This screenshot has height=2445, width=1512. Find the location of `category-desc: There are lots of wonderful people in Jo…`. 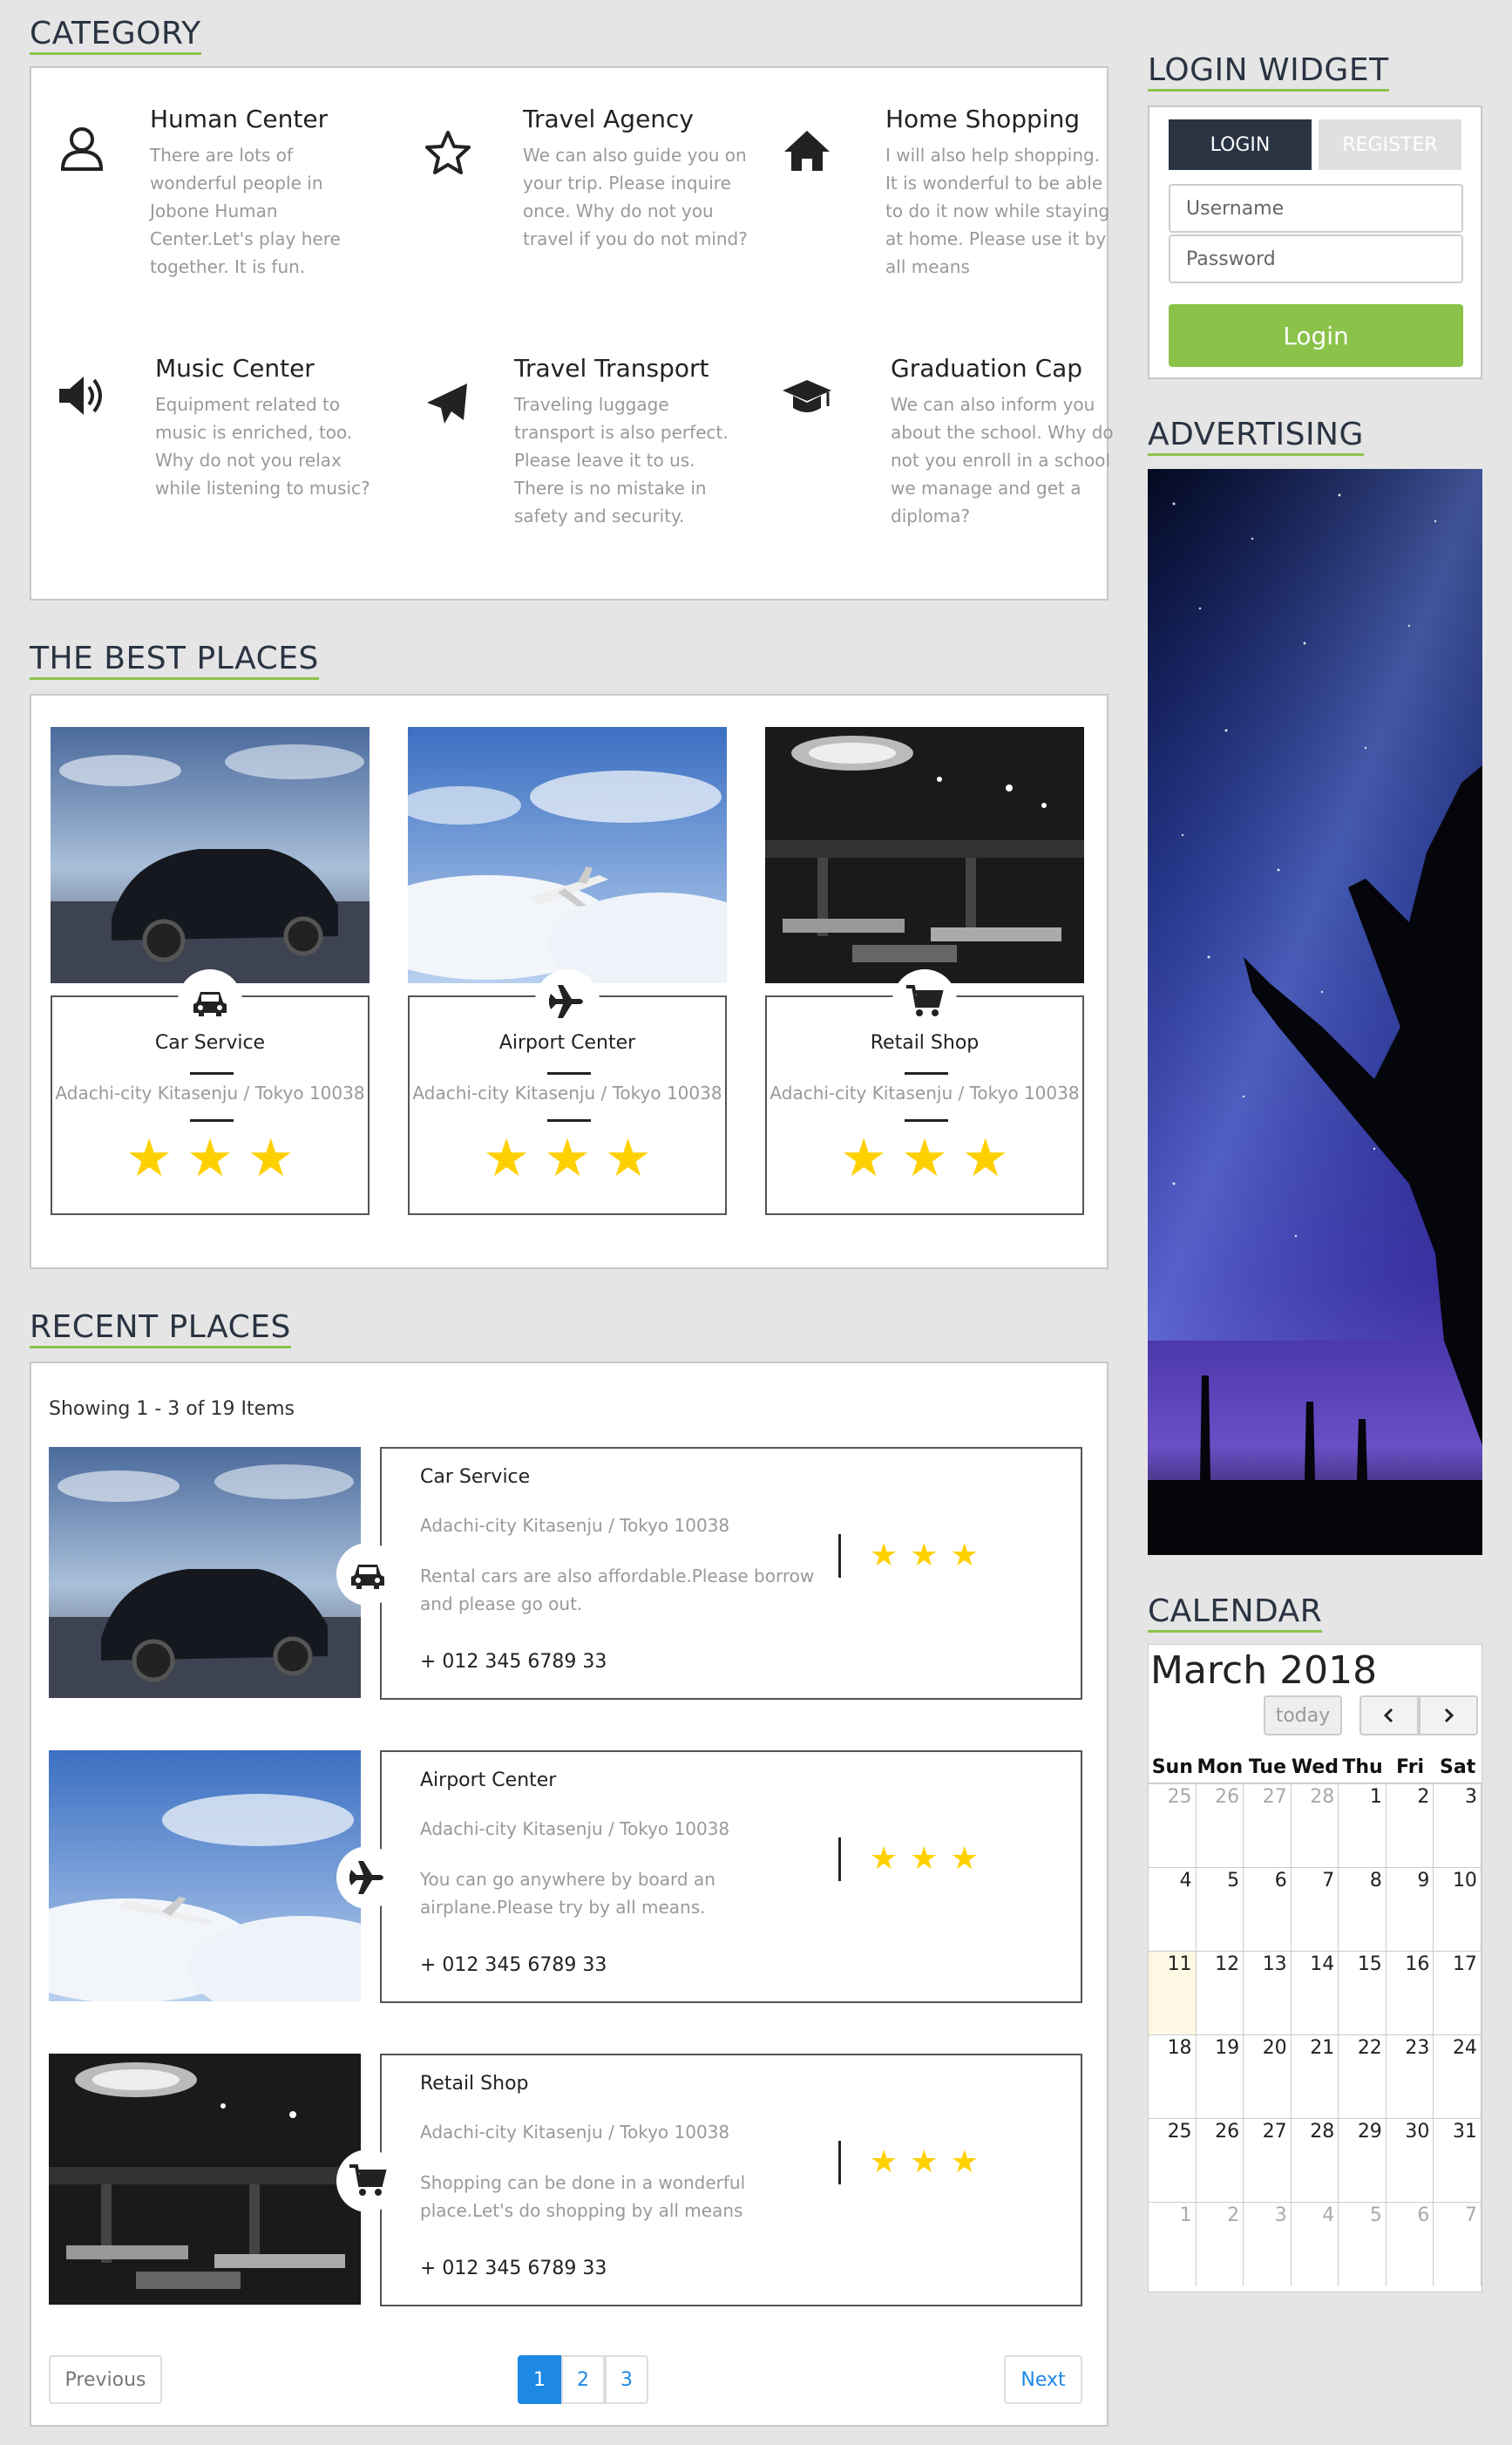

category-desc: There are lots of wonderful people in Jo… is located at coordinates (246, 211).